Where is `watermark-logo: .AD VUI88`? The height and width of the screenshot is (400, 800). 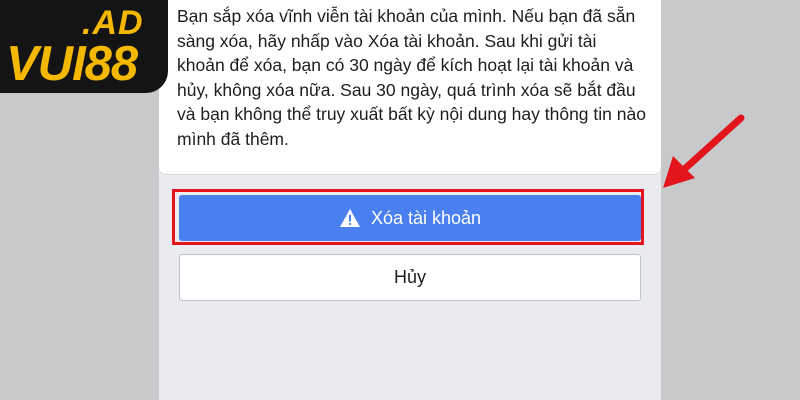 watermark-logo: .AD VUI88 is located at coordinates (85, 46).